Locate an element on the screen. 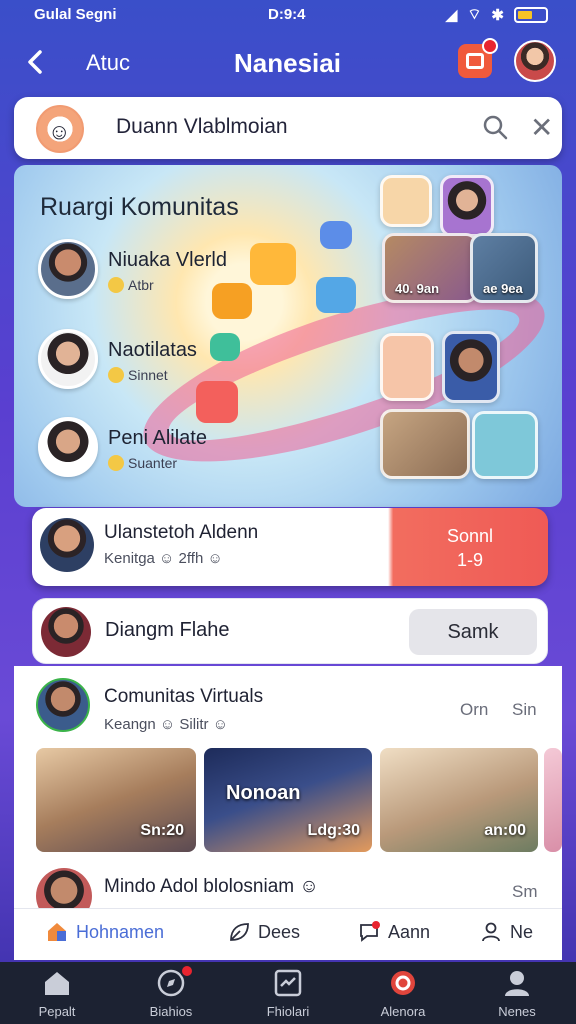  nav-profile: Nenes is located at coordinates (517, 993).